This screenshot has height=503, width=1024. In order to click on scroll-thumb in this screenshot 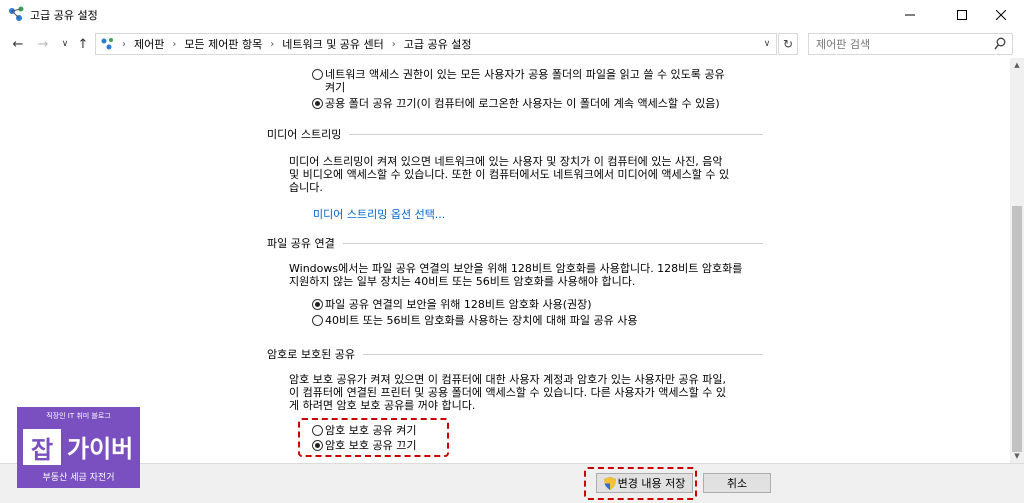, I will do `click(1017, 329)`.